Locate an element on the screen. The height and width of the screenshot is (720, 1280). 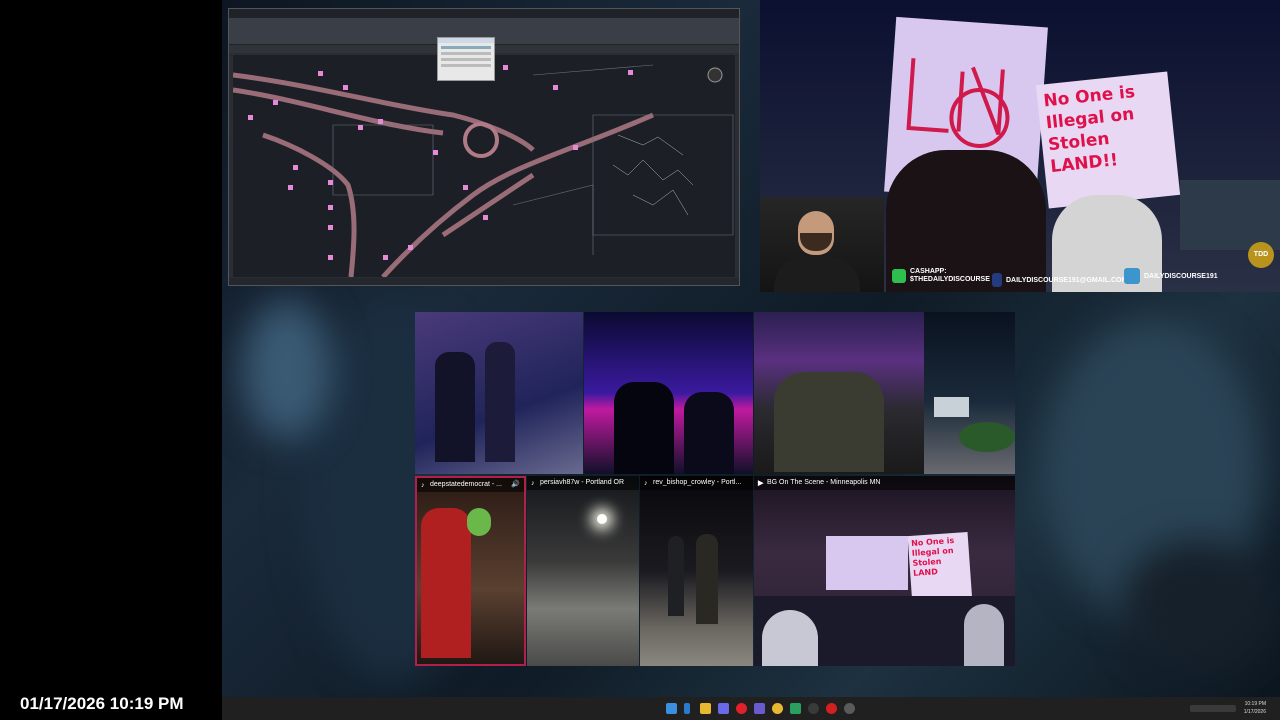
file-explorer-icon is located at coordinates (705, 708).